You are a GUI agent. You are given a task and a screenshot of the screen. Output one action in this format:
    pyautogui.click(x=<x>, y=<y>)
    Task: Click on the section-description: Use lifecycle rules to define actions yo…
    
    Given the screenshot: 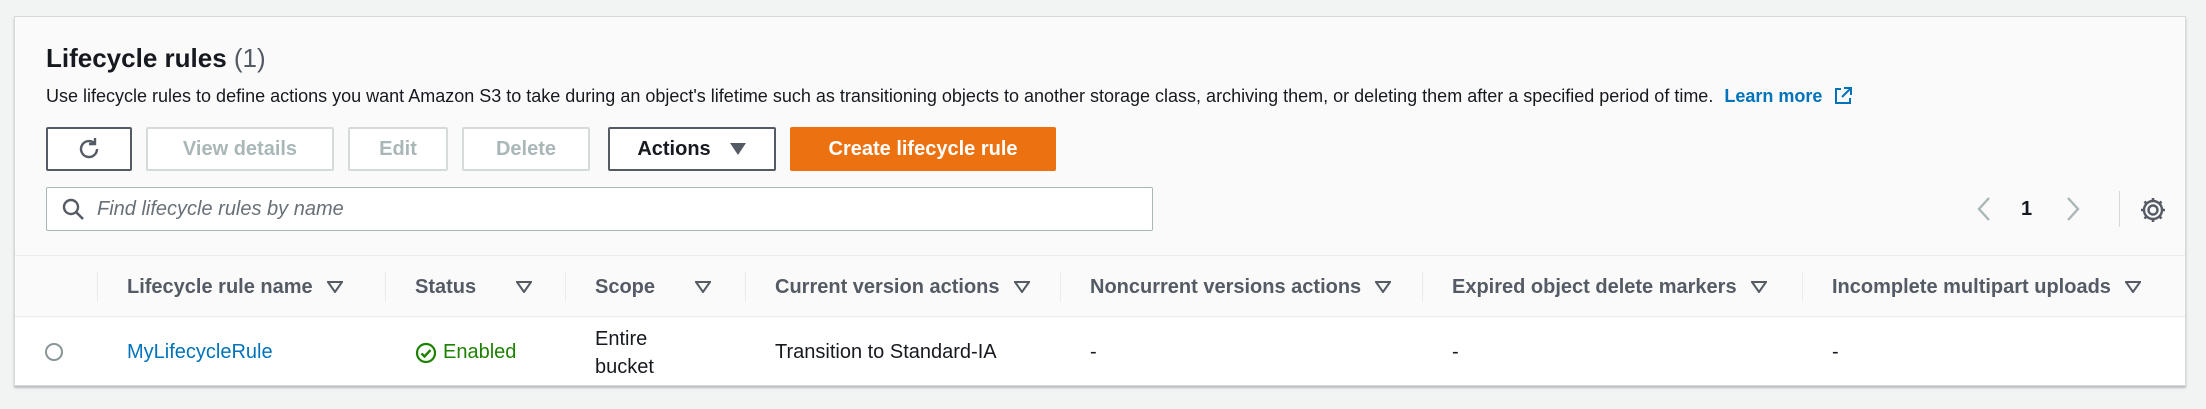 What is the action you would take?
    pyautogui.click(x=949, y=96)
    